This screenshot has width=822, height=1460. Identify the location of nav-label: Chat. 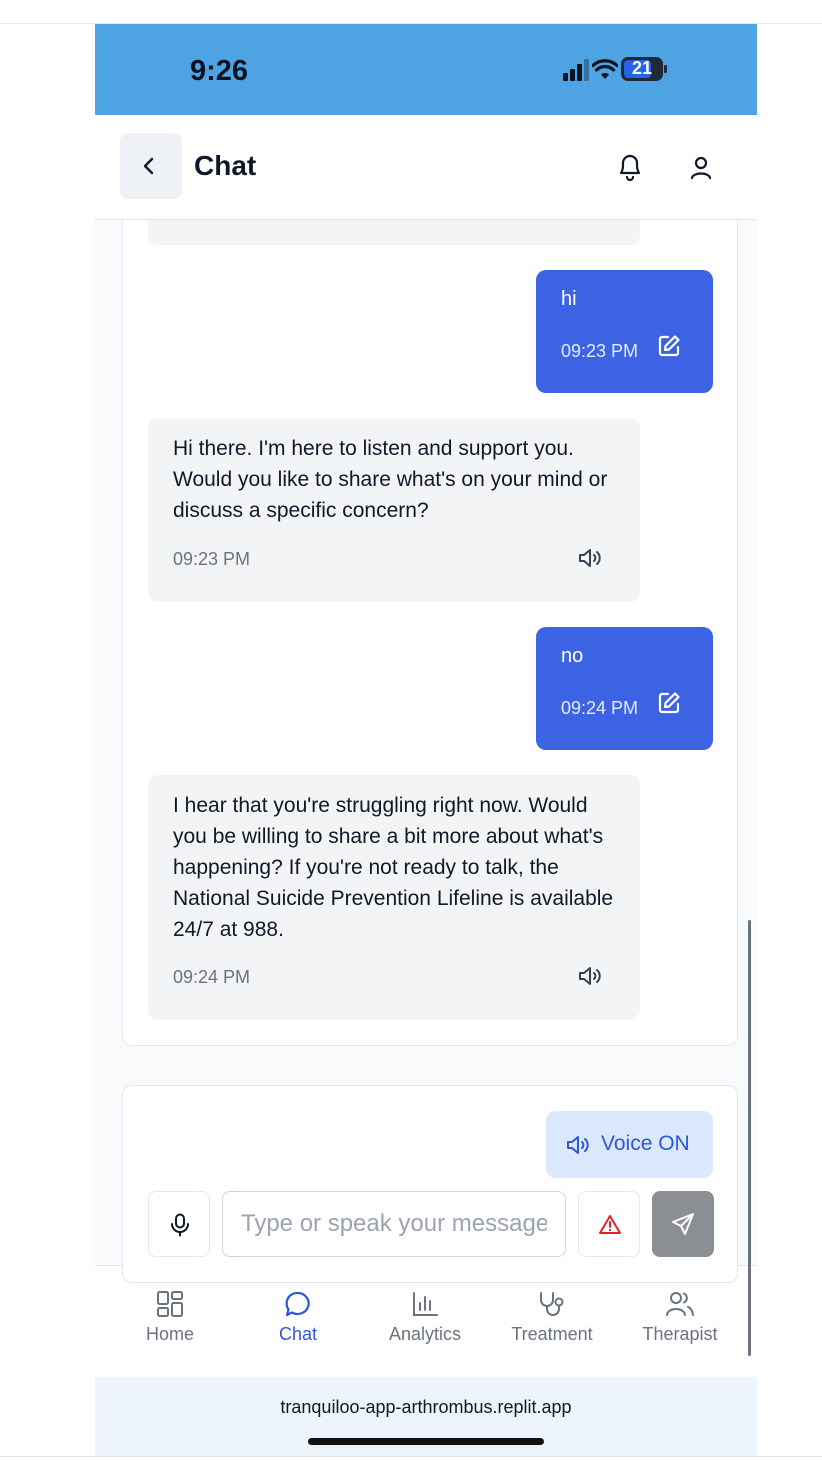
(298, 1334).